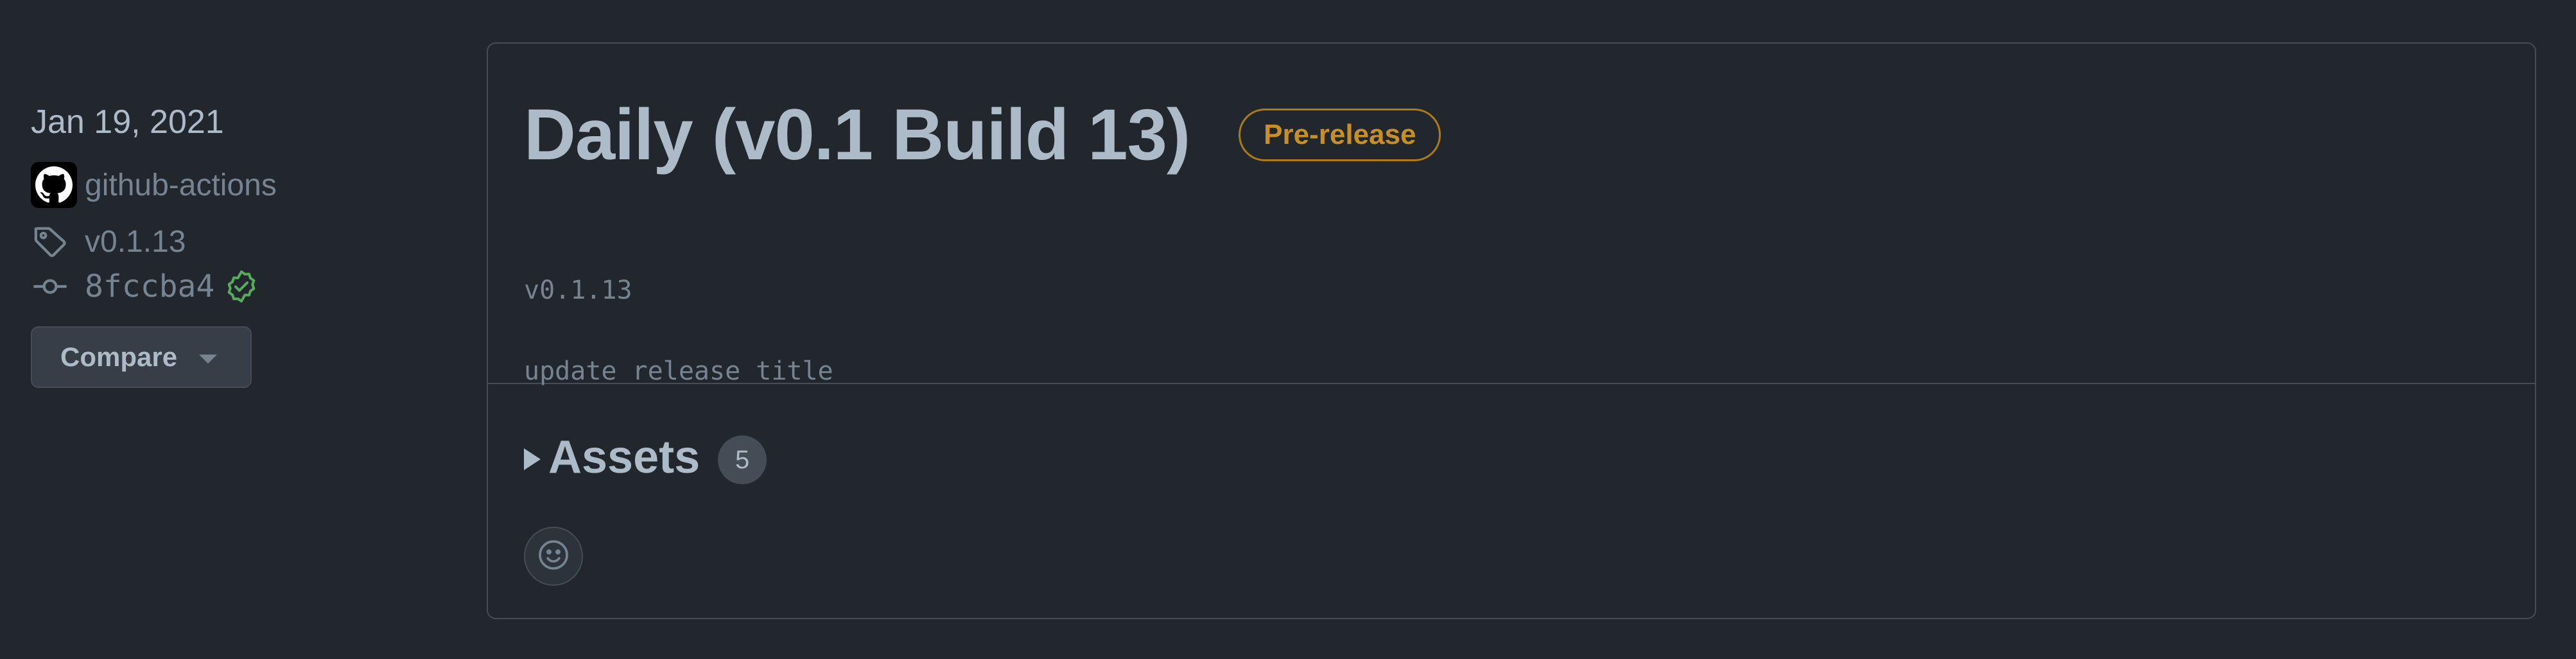  What do you see at coordinates (50, 286) in the screenshot?
I see `git-commit-icon` at bounding box center [50, 286].